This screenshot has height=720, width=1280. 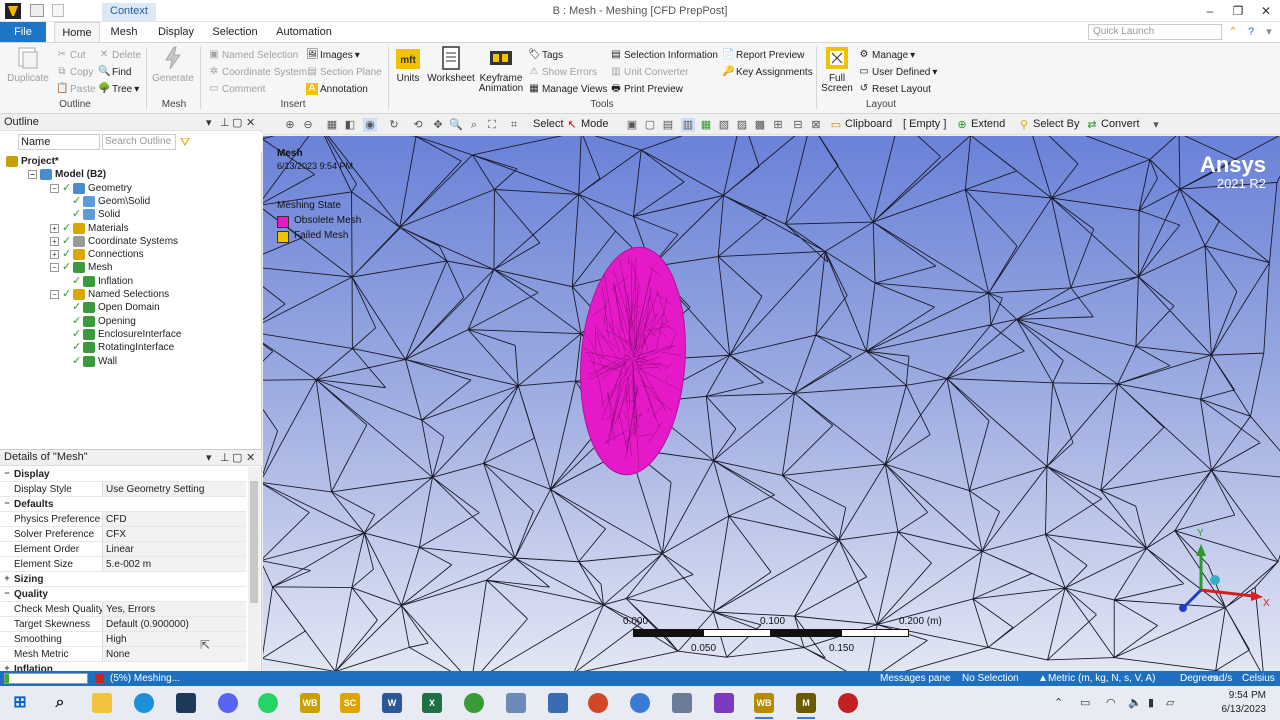 I want to click on print-preview-button: 🖶 Print Preview, so click(x=646, y=89).